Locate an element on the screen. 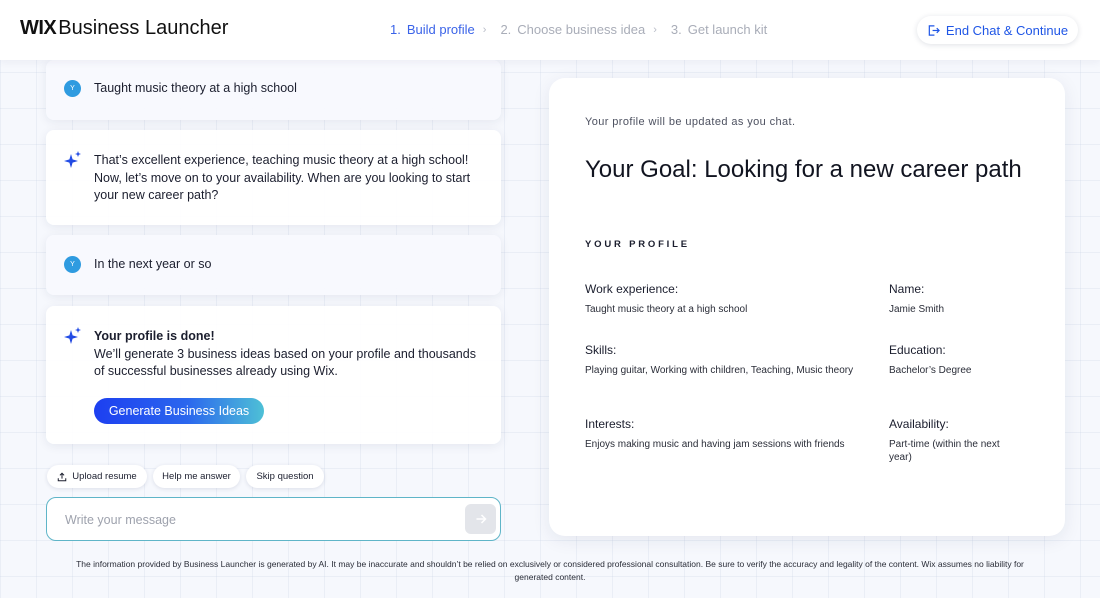  field-value: Jamie Smith is located at coordinates (917, 309).